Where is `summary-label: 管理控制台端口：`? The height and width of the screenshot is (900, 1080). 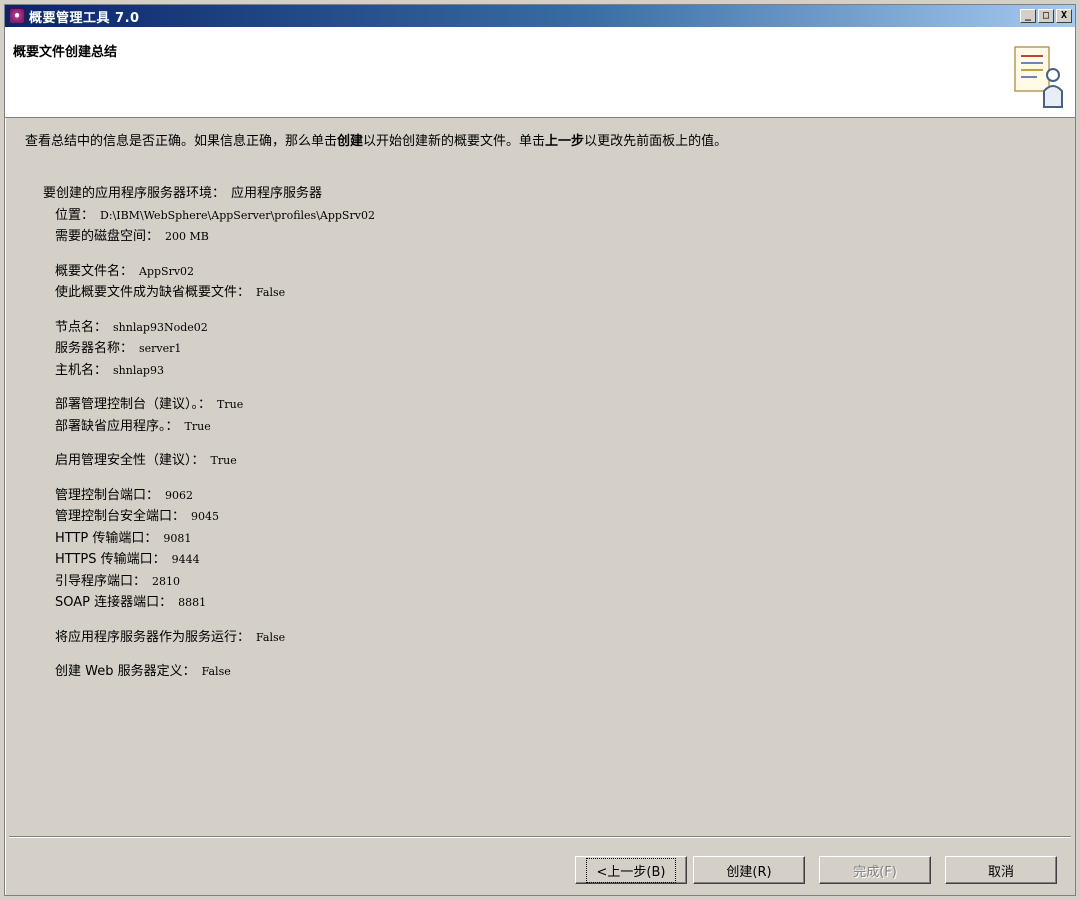 summary-label: 管理控制台端口： is located at coordinates (107, 495).